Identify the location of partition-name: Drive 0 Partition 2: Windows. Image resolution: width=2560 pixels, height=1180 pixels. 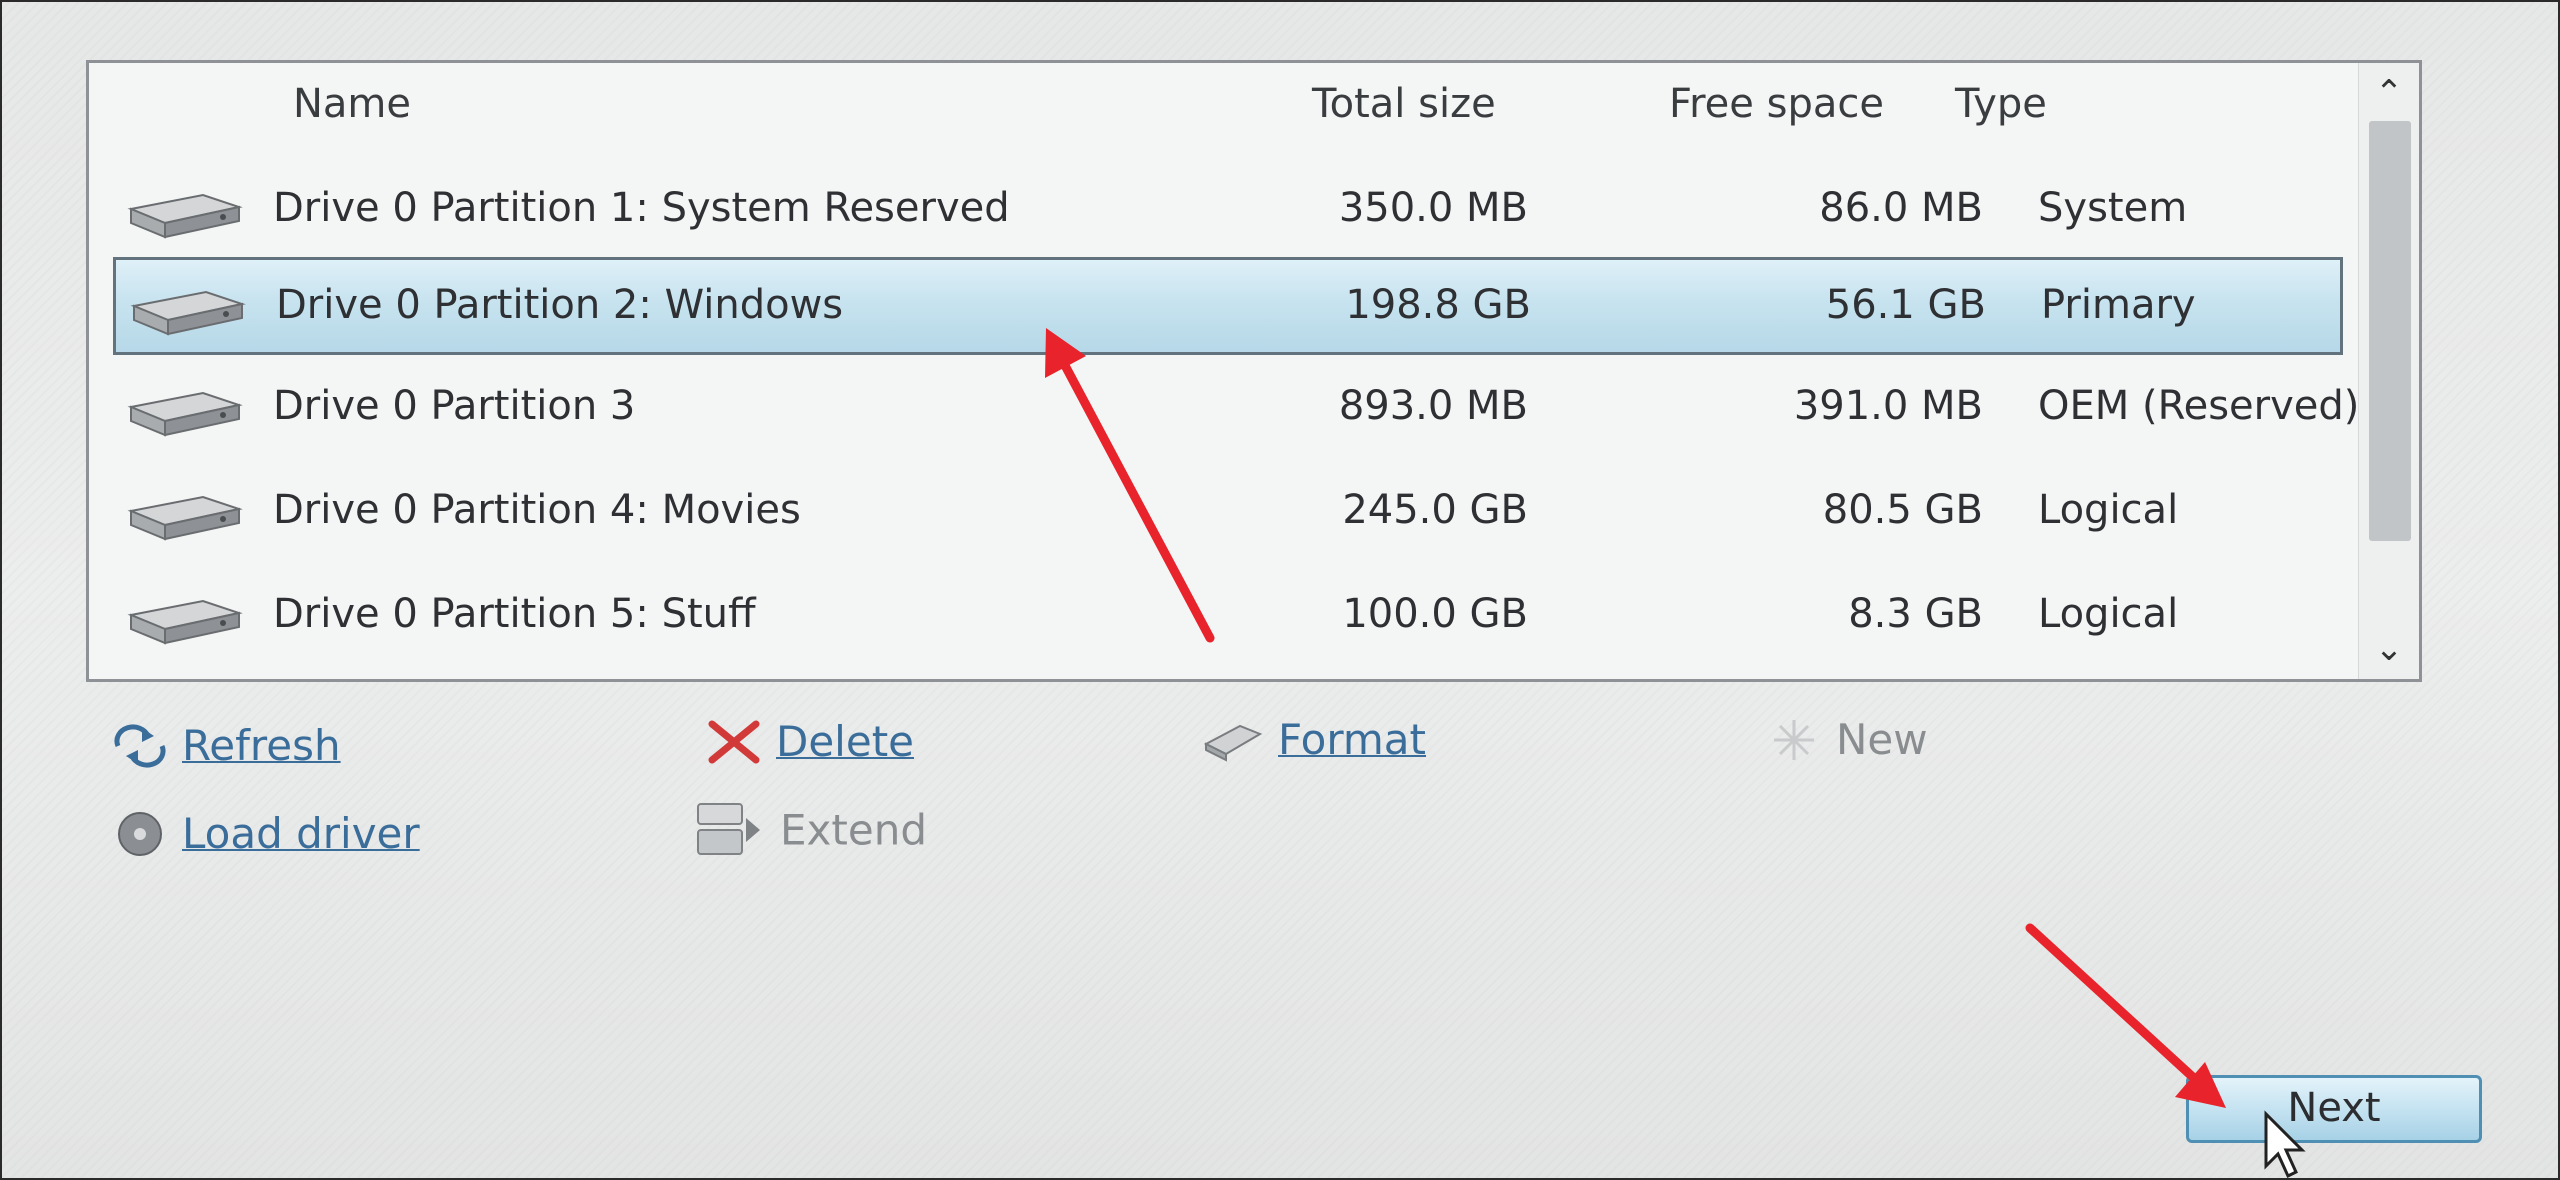
(560, 305).